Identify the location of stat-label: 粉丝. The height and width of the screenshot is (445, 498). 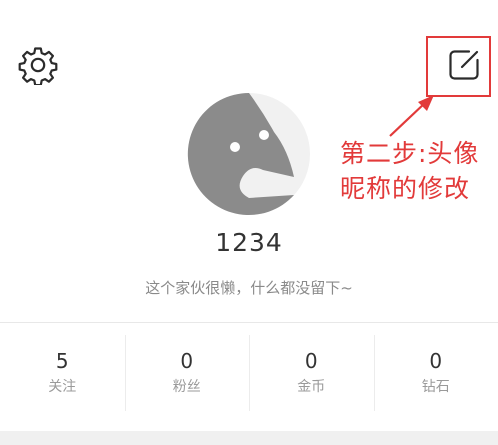
(186, 387).